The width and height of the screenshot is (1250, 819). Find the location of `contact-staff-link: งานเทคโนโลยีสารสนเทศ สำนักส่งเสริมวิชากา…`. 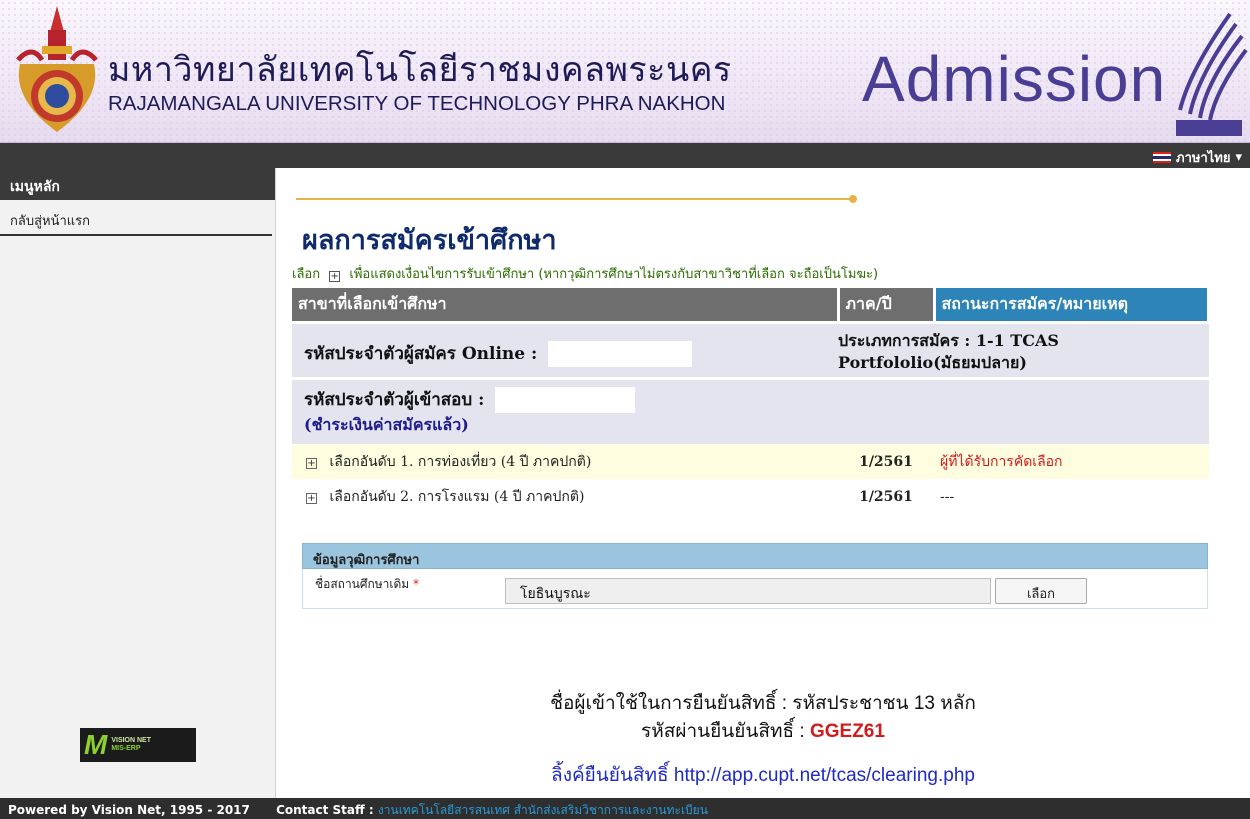

contact-staff-link: งานเทคโนโลยีสารสนเทศ สำนักส่งเสริมวิชากา… is located at coordinates (543, 810).